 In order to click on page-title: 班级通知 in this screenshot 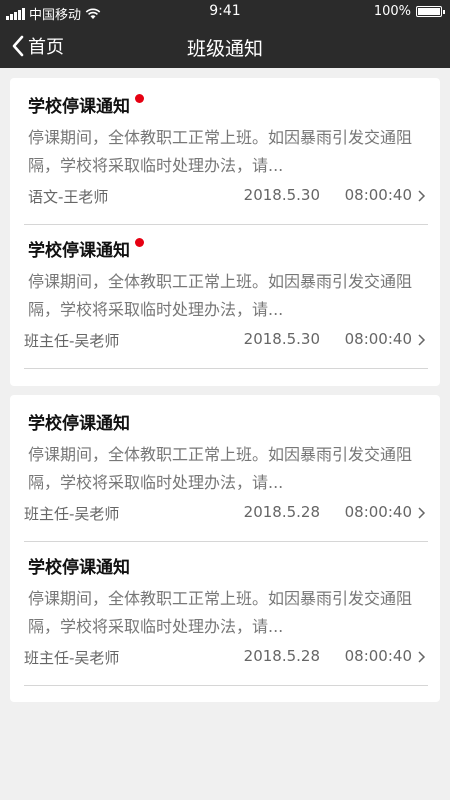, I will do `click(224, 49)`.